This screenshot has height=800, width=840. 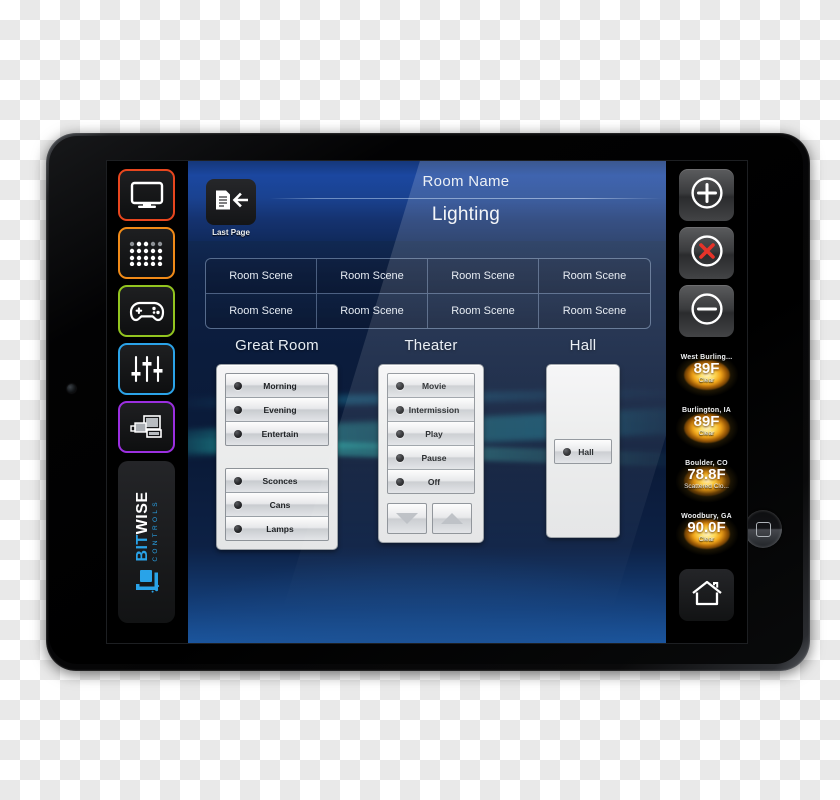 I want to click on sidebar-item-keypad, so click(x=146, y=253).